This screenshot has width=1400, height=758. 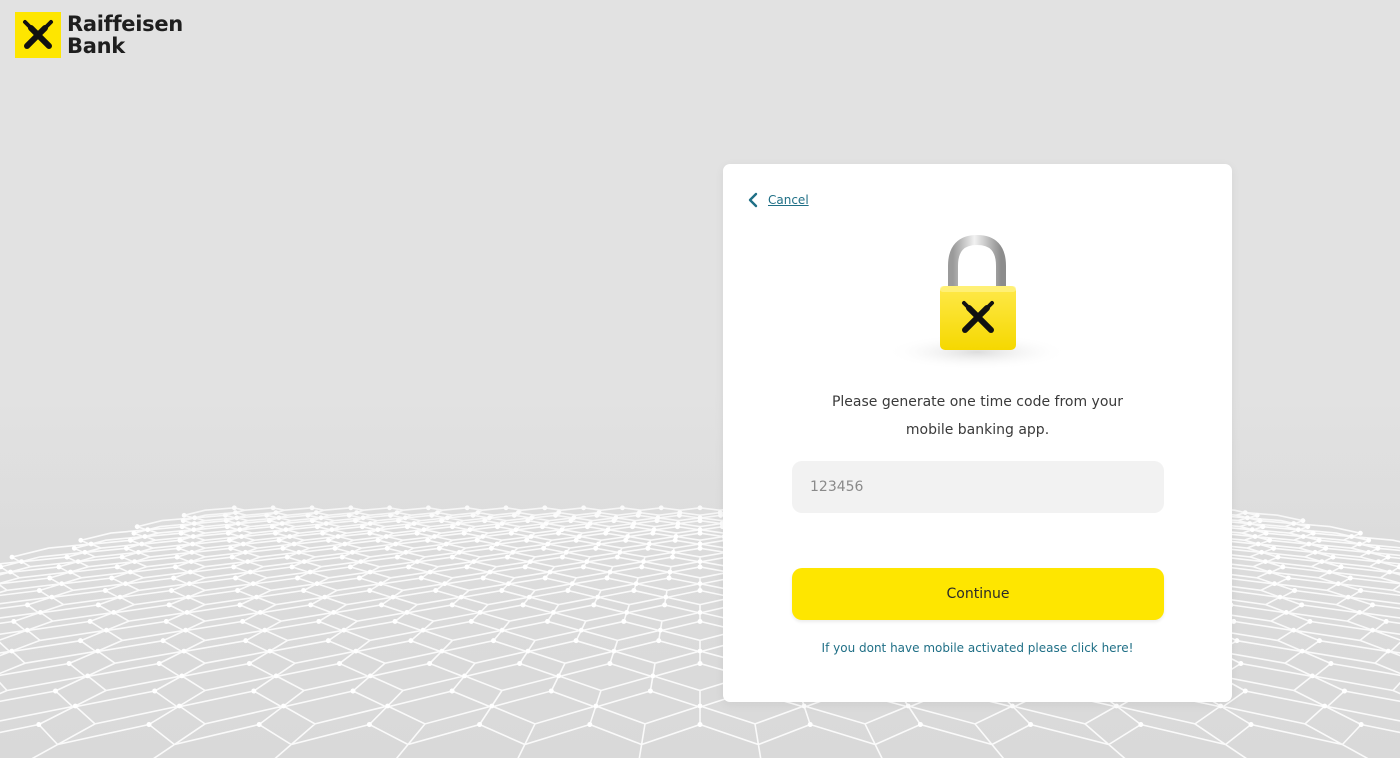 I want to click on bank-name-line2: Bank, so click(x=96, y=46).